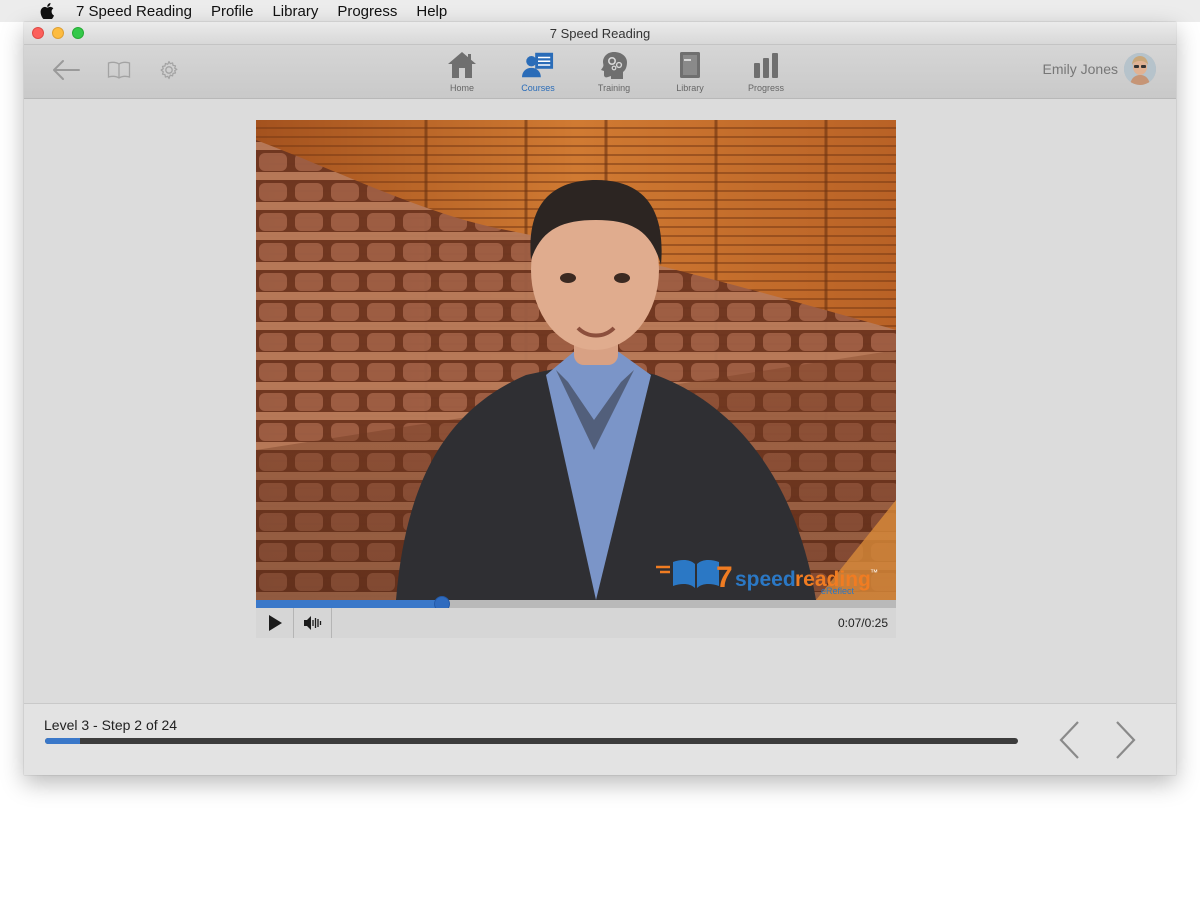 Image resolution: width=1200 pixels, height=900 pixels. Describe the element at coordinates (367, 11) in the screenshot. I see `menu-progress: Progress` at that location.